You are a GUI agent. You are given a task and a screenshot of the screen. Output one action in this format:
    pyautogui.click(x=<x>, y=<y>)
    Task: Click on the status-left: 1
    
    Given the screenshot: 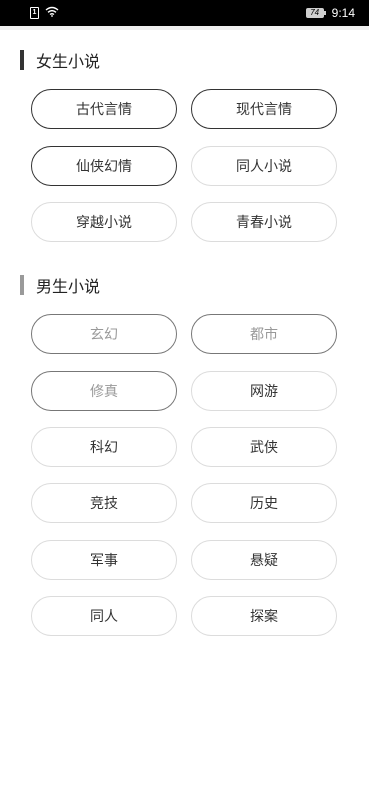 What is the action you would take?
    pyautogui.click(x=44, y=13)
    